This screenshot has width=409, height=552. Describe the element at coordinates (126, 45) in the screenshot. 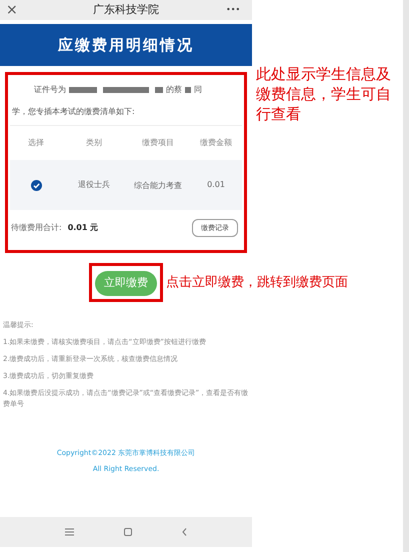

I see `header-banner: 应缴费用明细情况` at that location.